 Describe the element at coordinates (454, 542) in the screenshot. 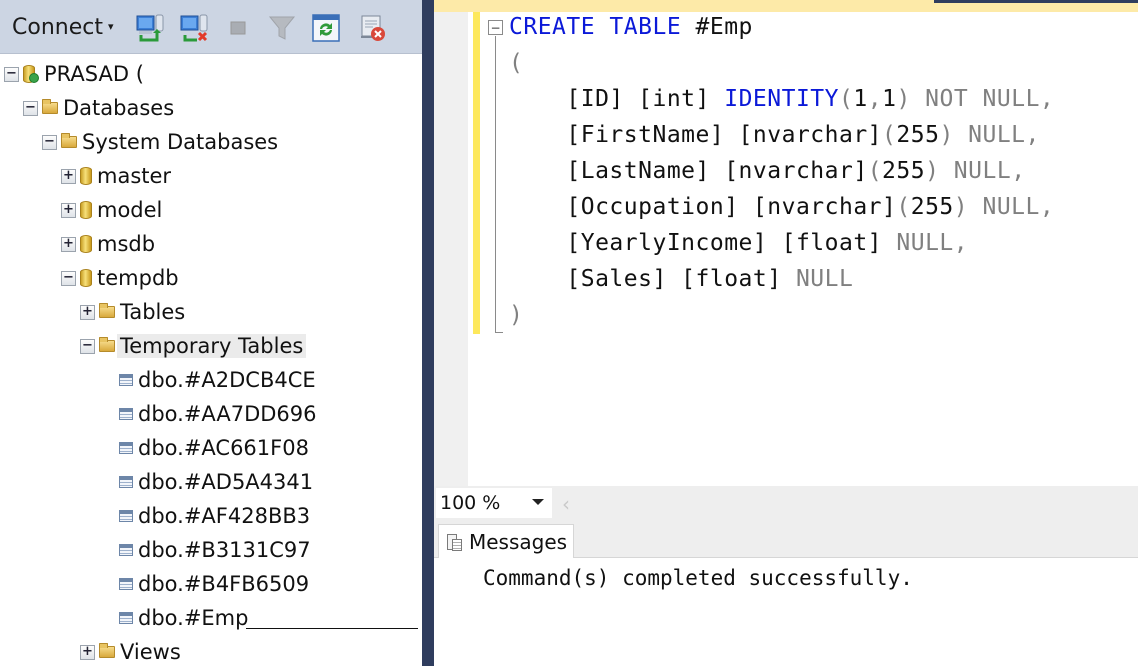

I see `messages-icon` at that location.